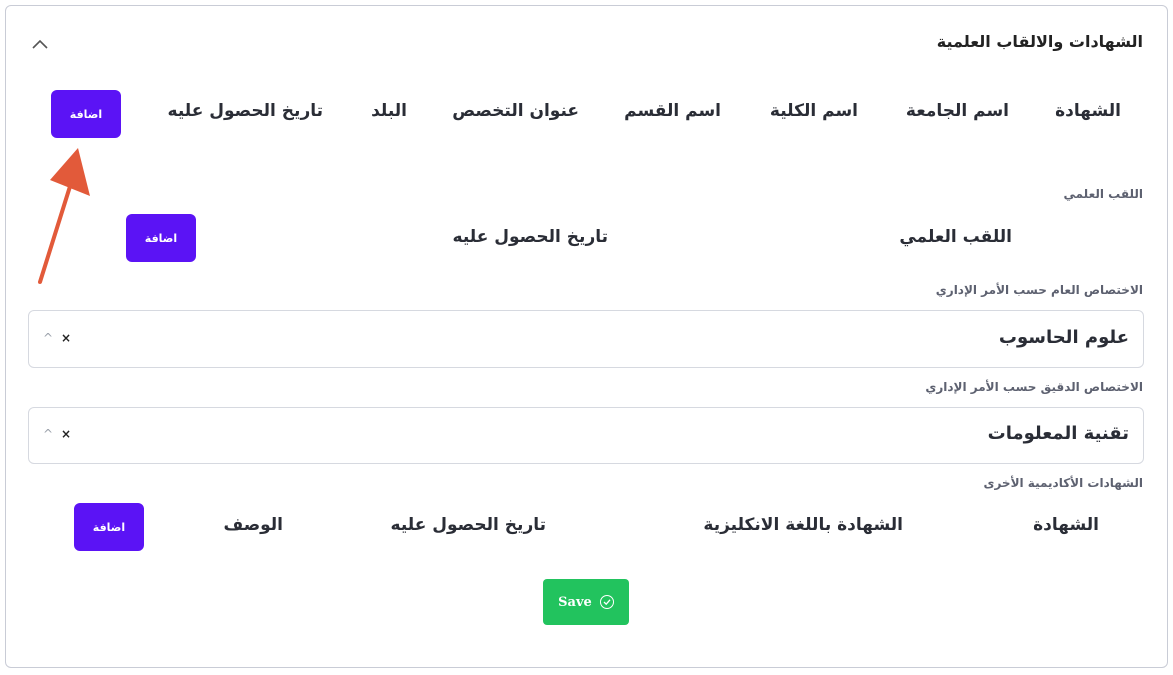 The image size is (1173, 675). Describe the element at coordinates (389, 111) in the screenshot. I see `column-country: البلد` at that location.